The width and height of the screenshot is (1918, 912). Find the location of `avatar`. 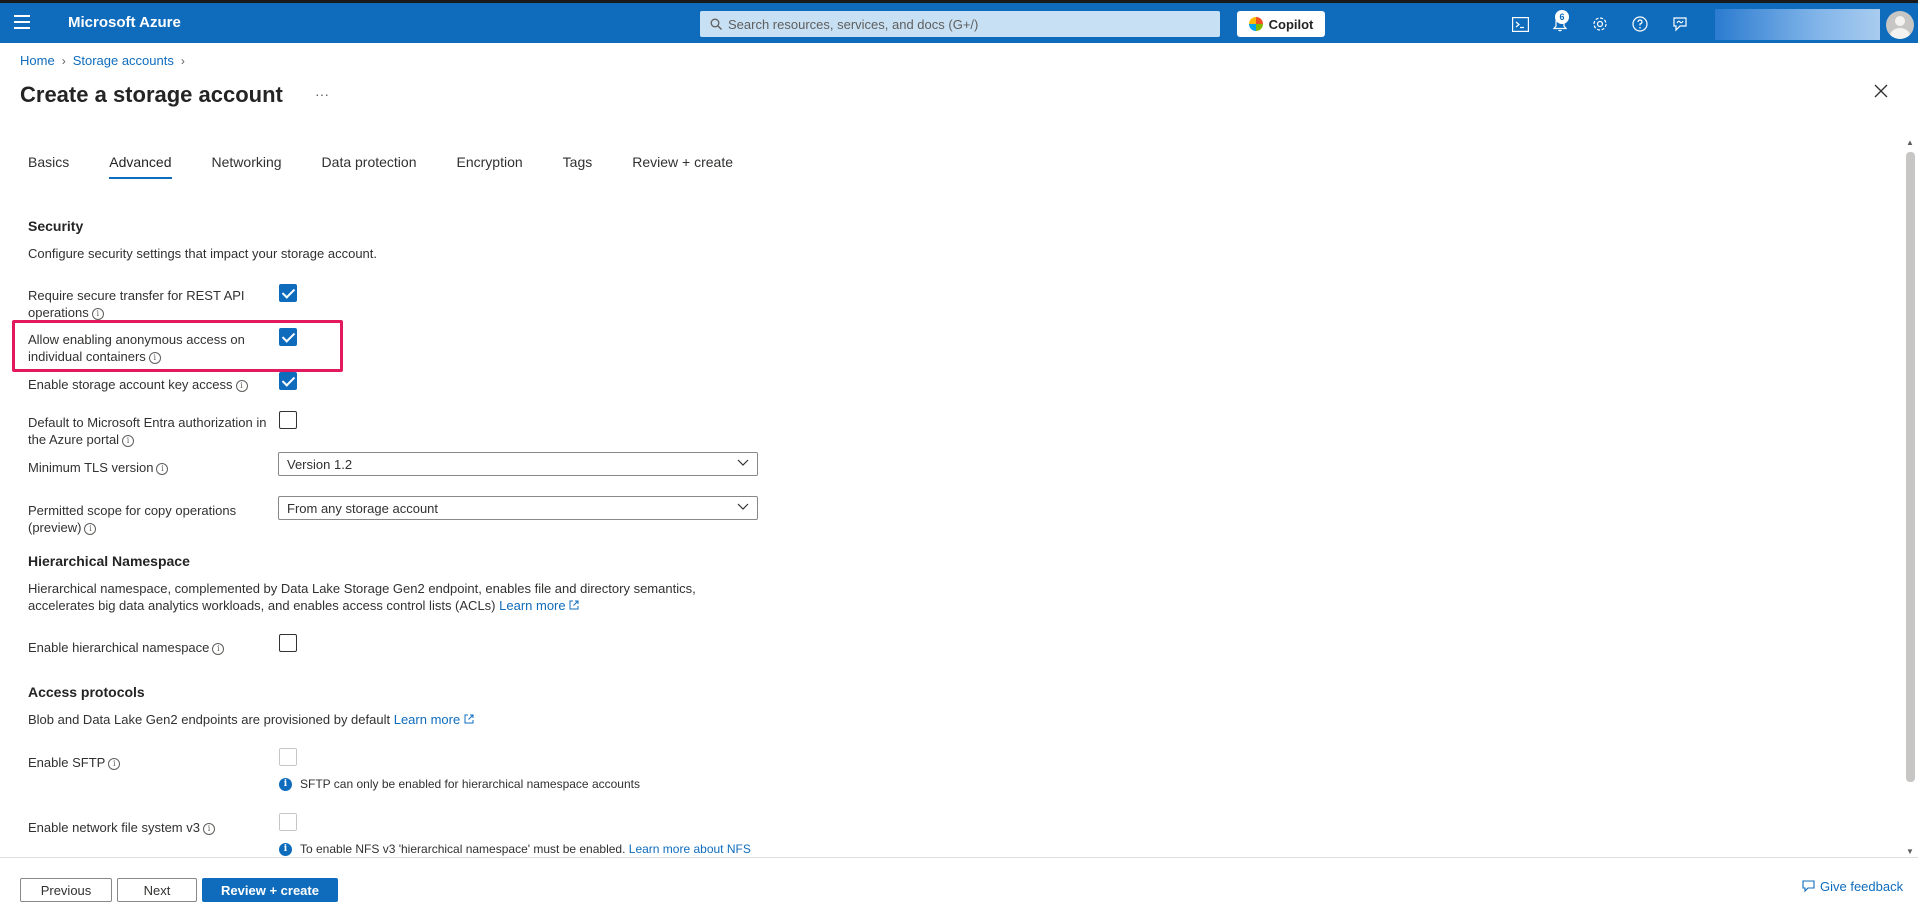

avatar is located at coordinates (1900, 25).